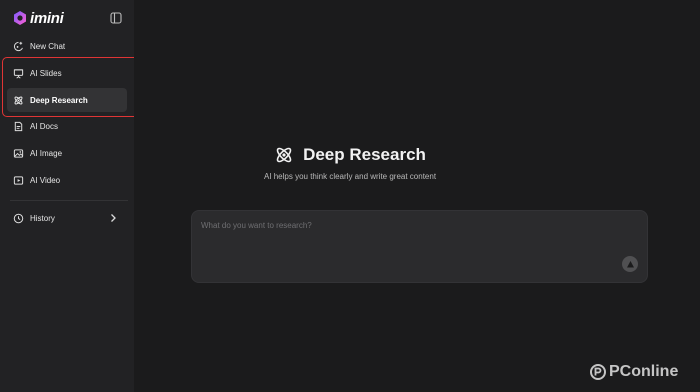  I want to click on watermark: PConline, so click(634, 372).